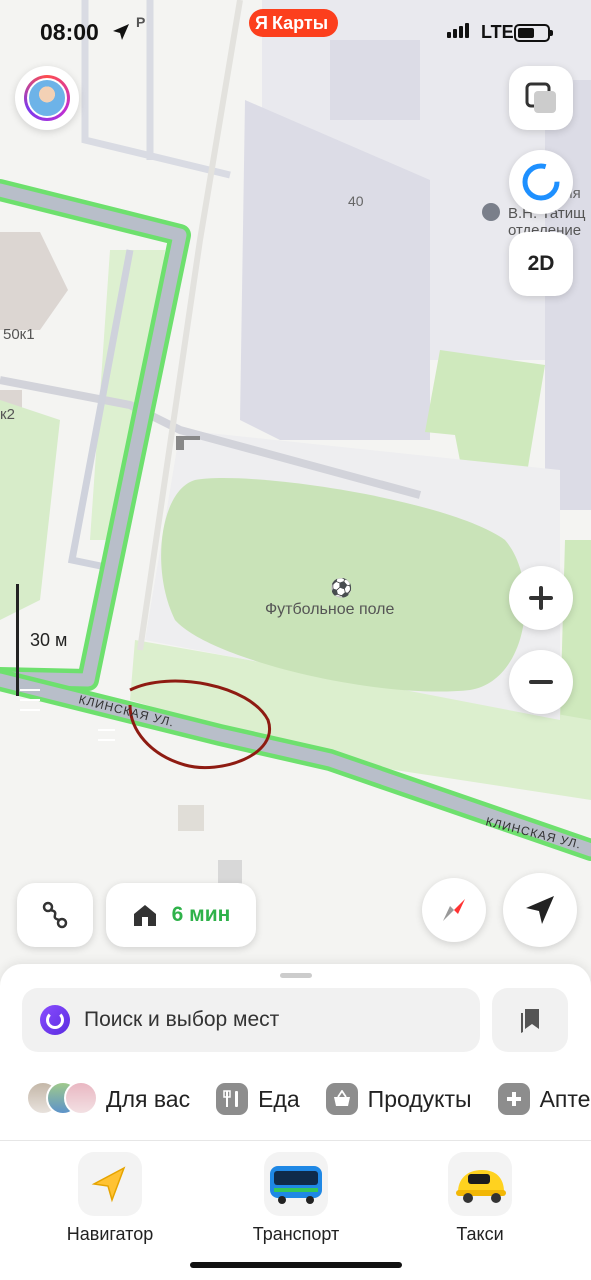 The width and height of the screenshot is (591, 1280). Describe the element at coordinates (480, 1184) in the screenshot. I see `taxi-icon` at that location.